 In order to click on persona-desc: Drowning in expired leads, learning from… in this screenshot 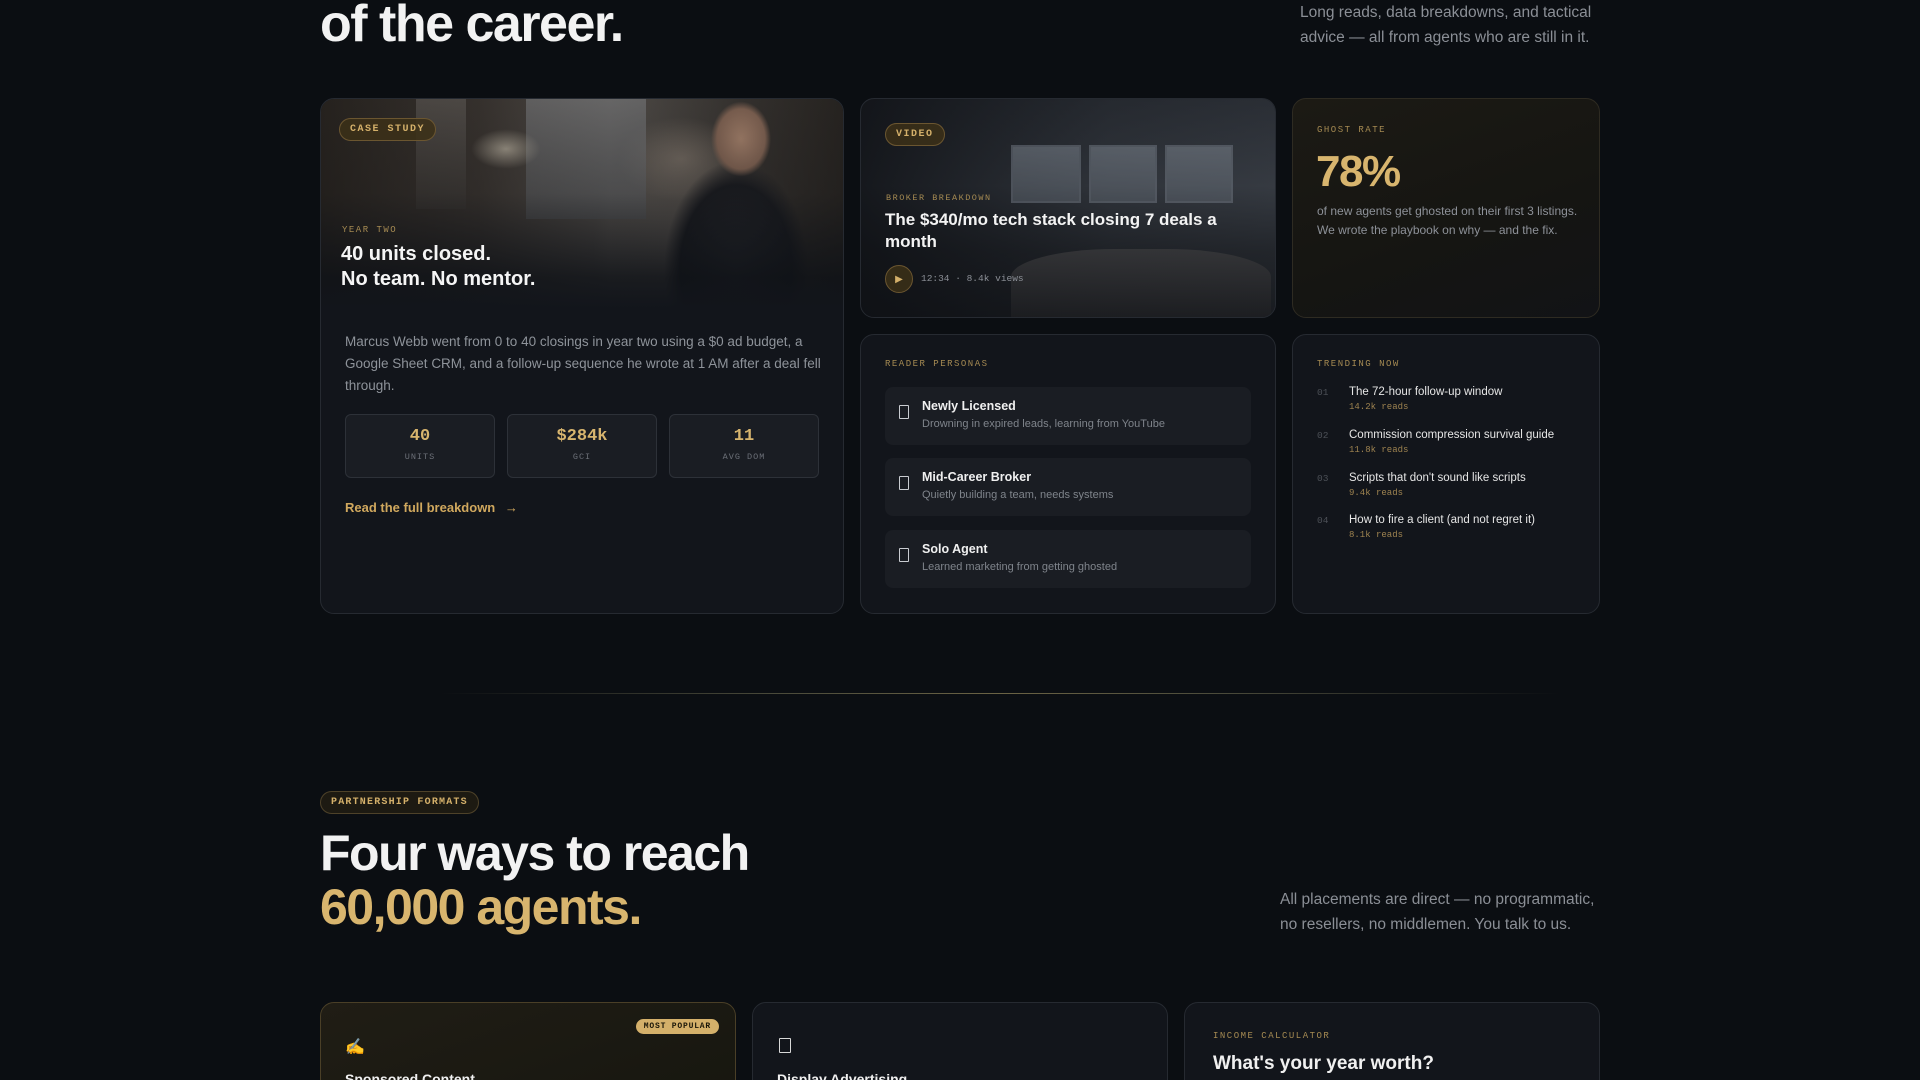, I will do `click(1043, 424)`.